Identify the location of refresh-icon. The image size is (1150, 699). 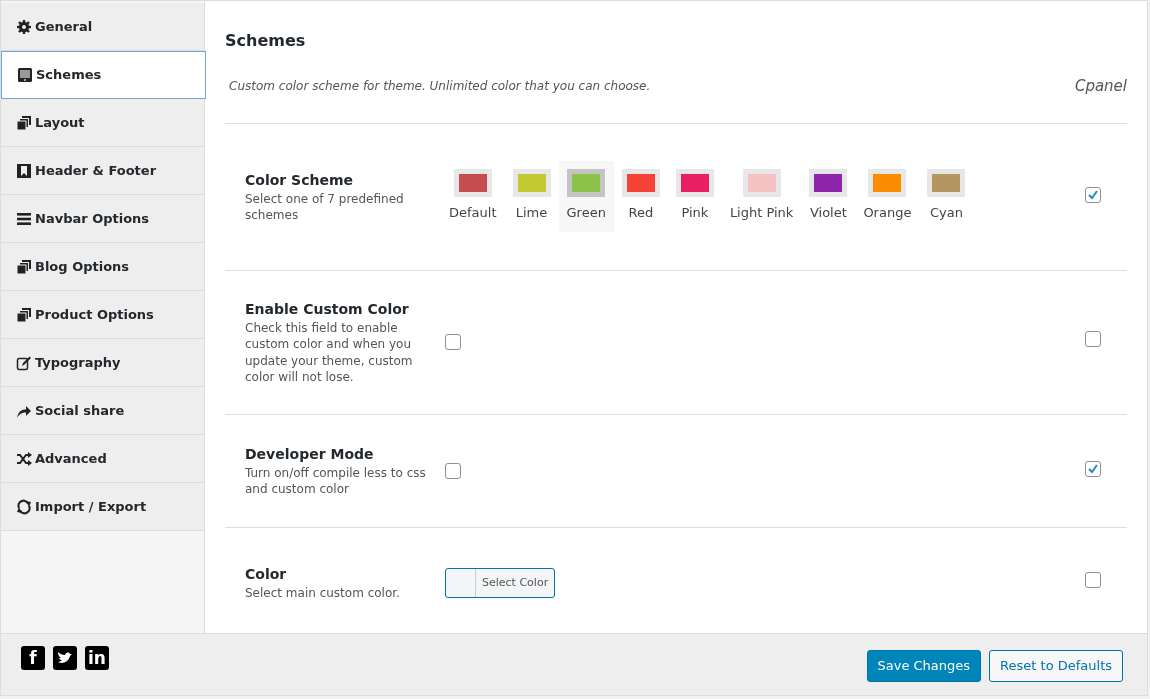
(24, 506).